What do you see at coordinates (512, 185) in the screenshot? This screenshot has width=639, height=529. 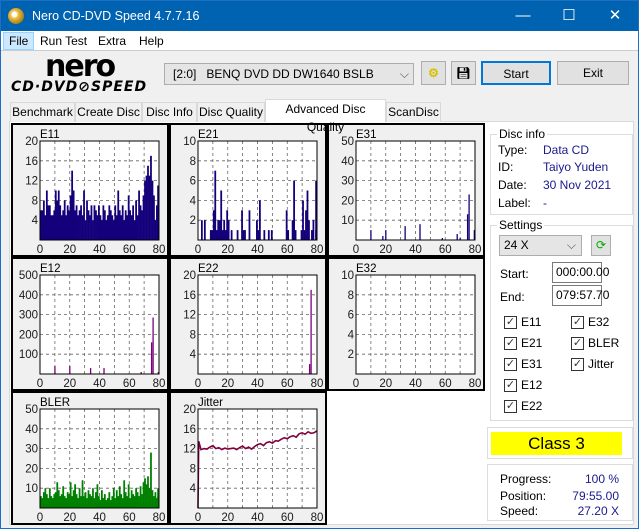 I see `date-label: Date:` at bounding box center [512, 185].